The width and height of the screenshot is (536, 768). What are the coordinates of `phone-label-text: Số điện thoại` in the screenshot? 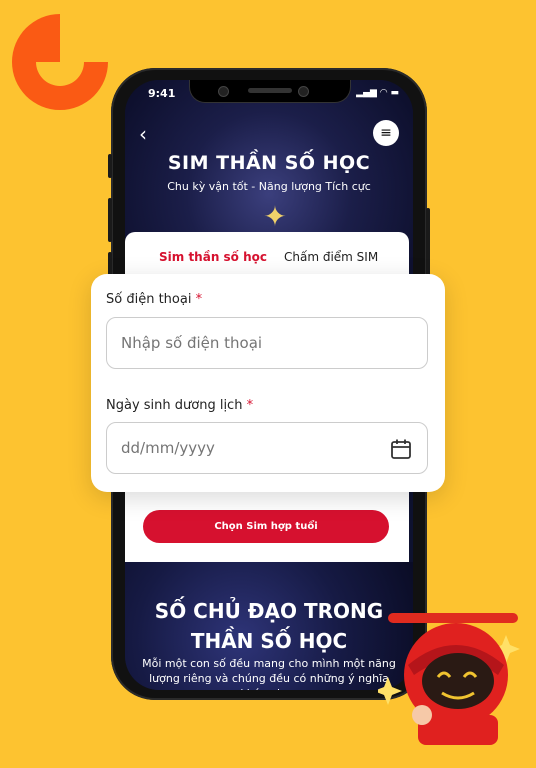 It's located at (149, 299).